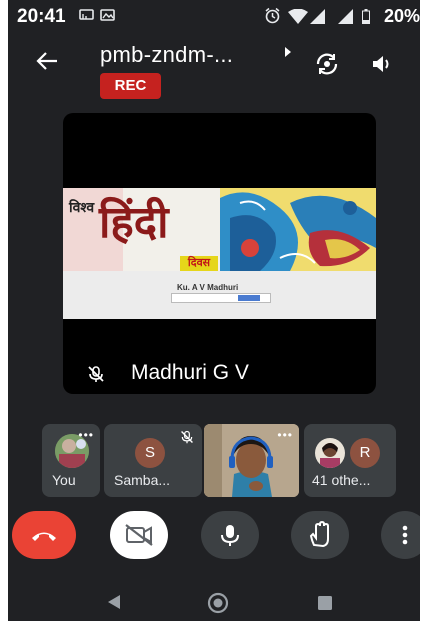 The image size is (425, 621). Describe the element at coordinates (214, 16) in the screenshot. I see `status-bar: 20:41 20%` at that location.